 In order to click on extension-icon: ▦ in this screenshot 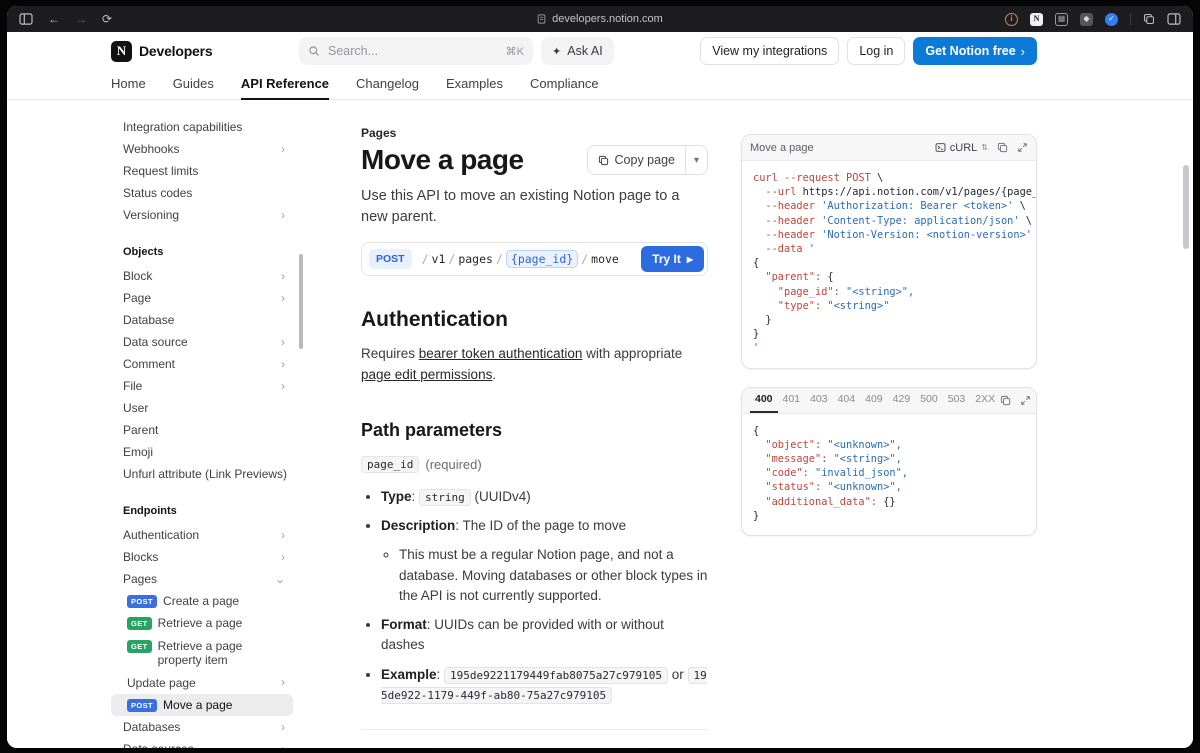, I will do `click(1061, 19)`.